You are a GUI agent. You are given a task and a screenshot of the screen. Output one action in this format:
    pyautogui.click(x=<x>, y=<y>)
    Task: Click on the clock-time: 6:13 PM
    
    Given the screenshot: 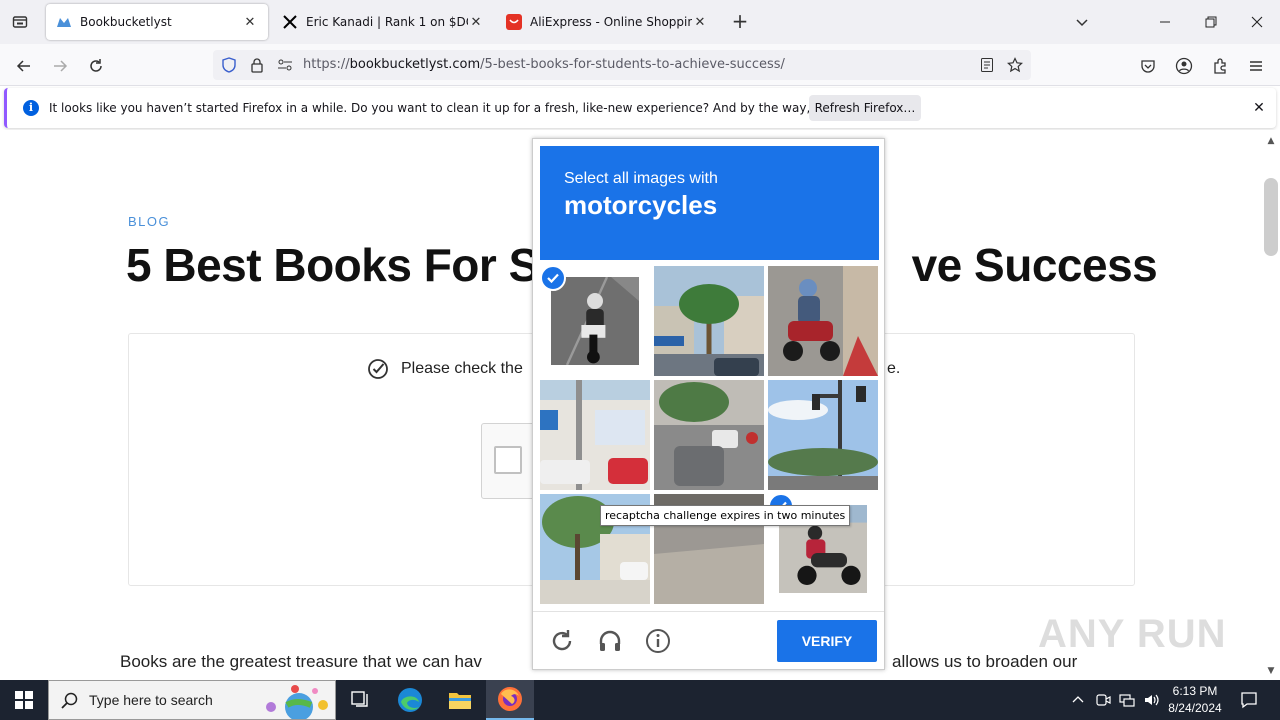 What is the action you would take?
    pyautogui.click(x=1195, y=691)
    